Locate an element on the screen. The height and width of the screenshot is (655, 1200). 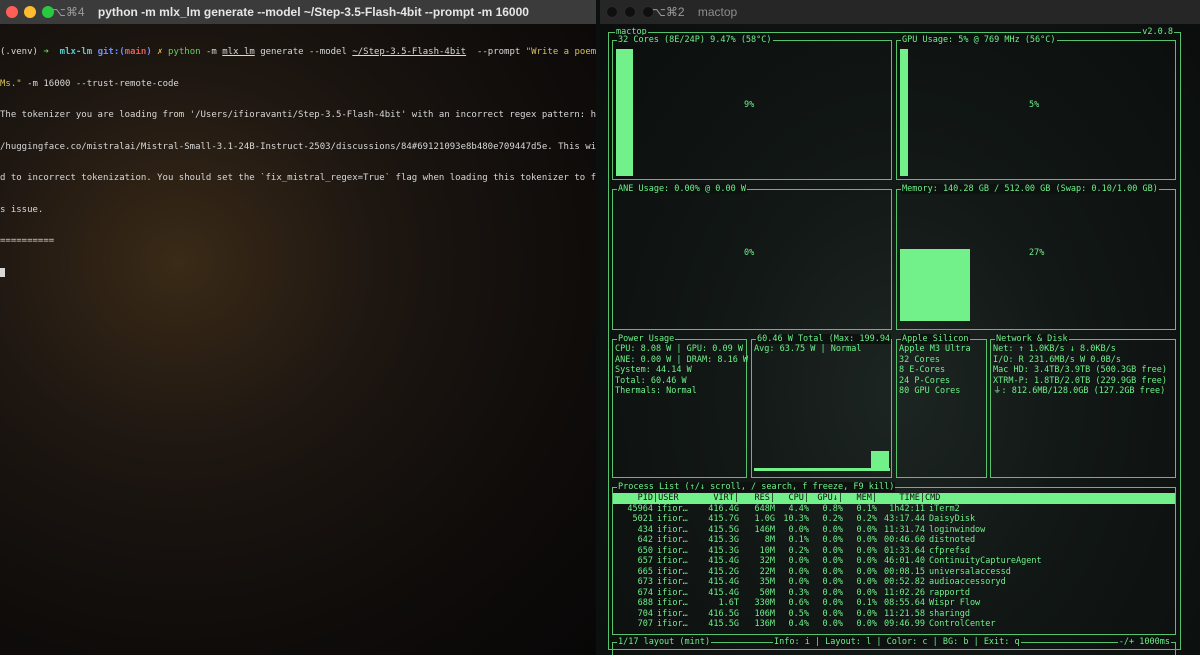
cmd-prompt-end: Ms." is located at coordinates (11, 83).